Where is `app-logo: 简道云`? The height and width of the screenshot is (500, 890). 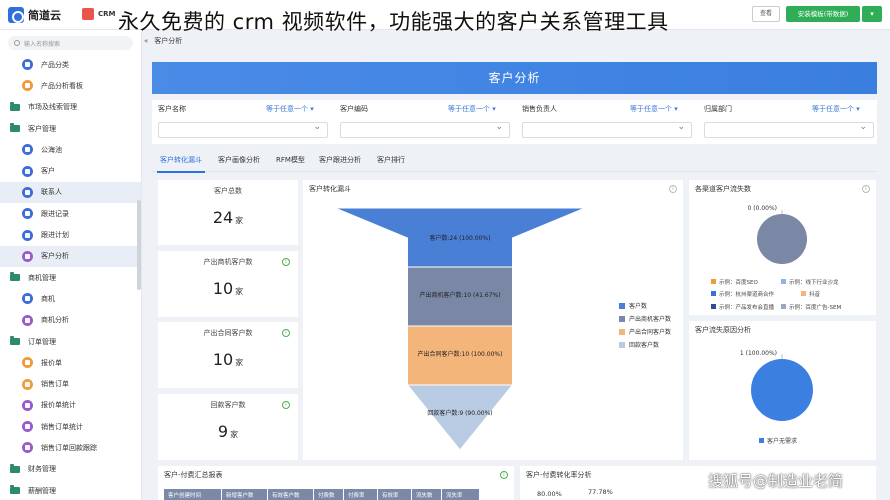
app-logo: 简道云 is located at coordinates (34, 15).